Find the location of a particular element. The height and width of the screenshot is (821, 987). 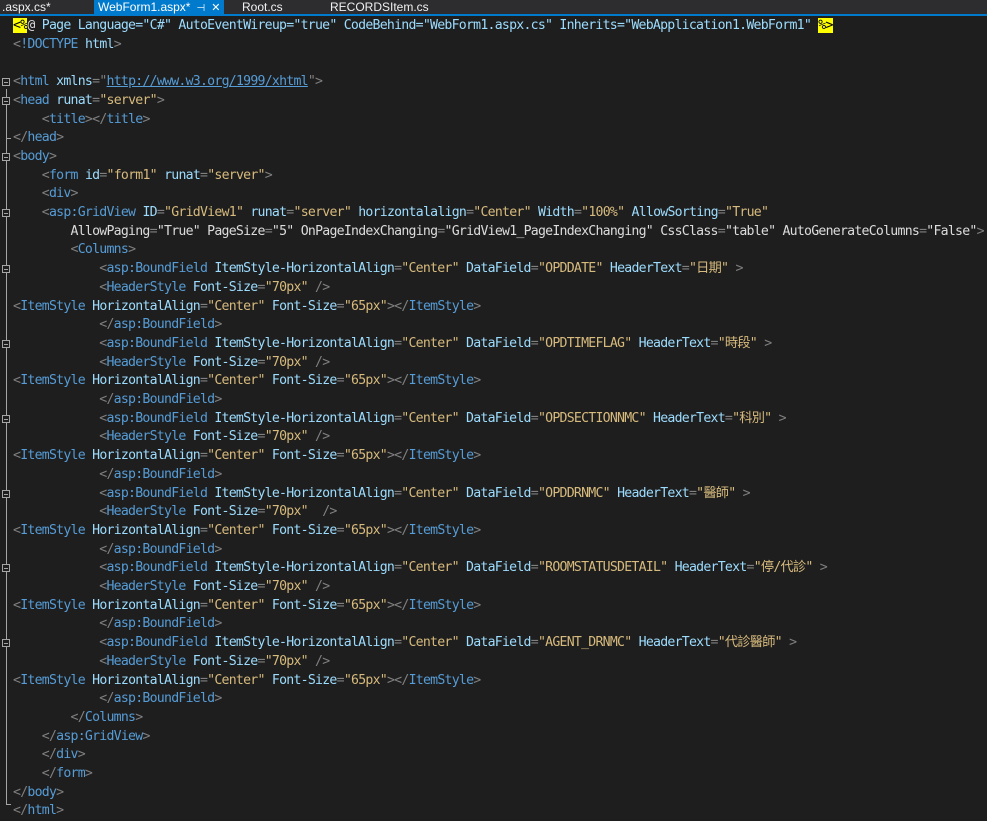

tab-label: .aspx.cs* is located at coordinates (26, 7).